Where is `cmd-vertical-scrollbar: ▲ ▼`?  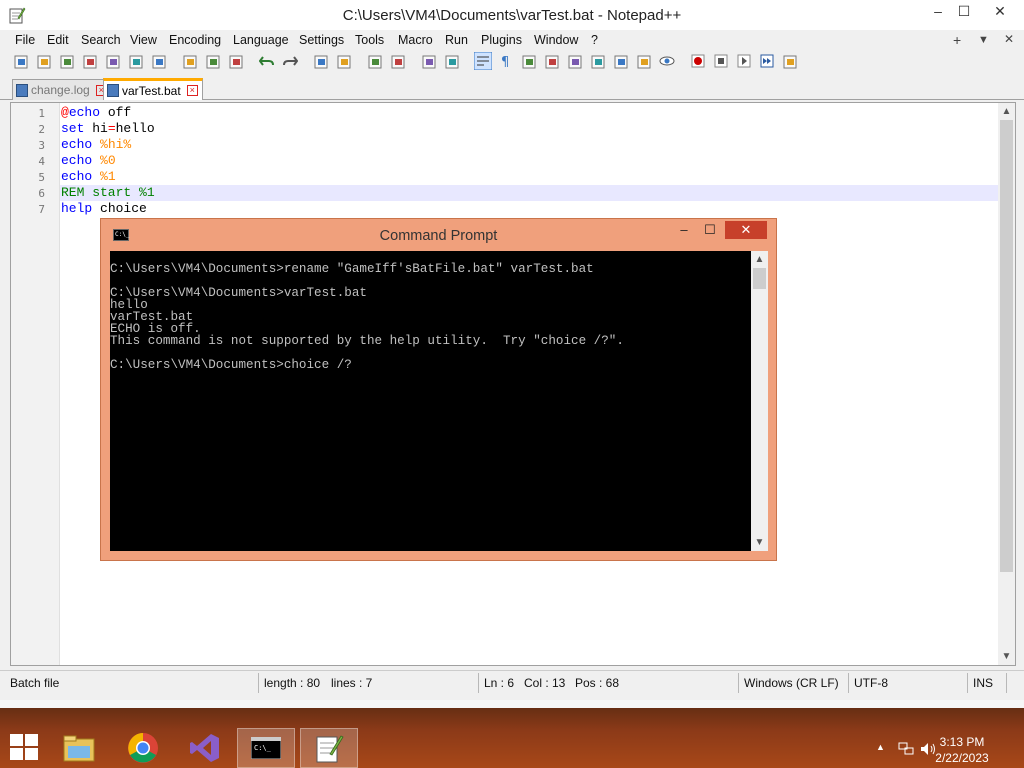 cmd-vertical-scrollbar: ▲ ▼ is located at coordinates (759, 401).